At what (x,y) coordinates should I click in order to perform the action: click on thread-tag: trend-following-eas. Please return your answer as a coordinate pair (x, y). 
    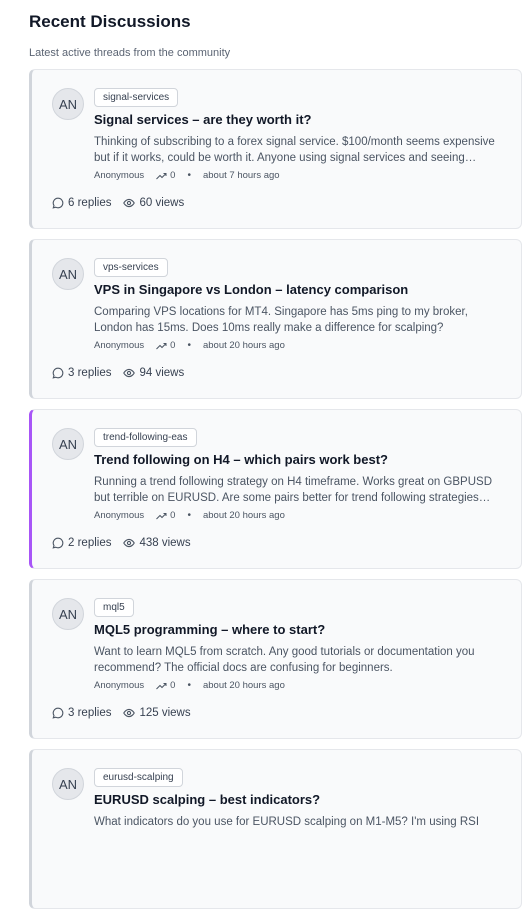
    Looking at the image, I should click on (145, 437).